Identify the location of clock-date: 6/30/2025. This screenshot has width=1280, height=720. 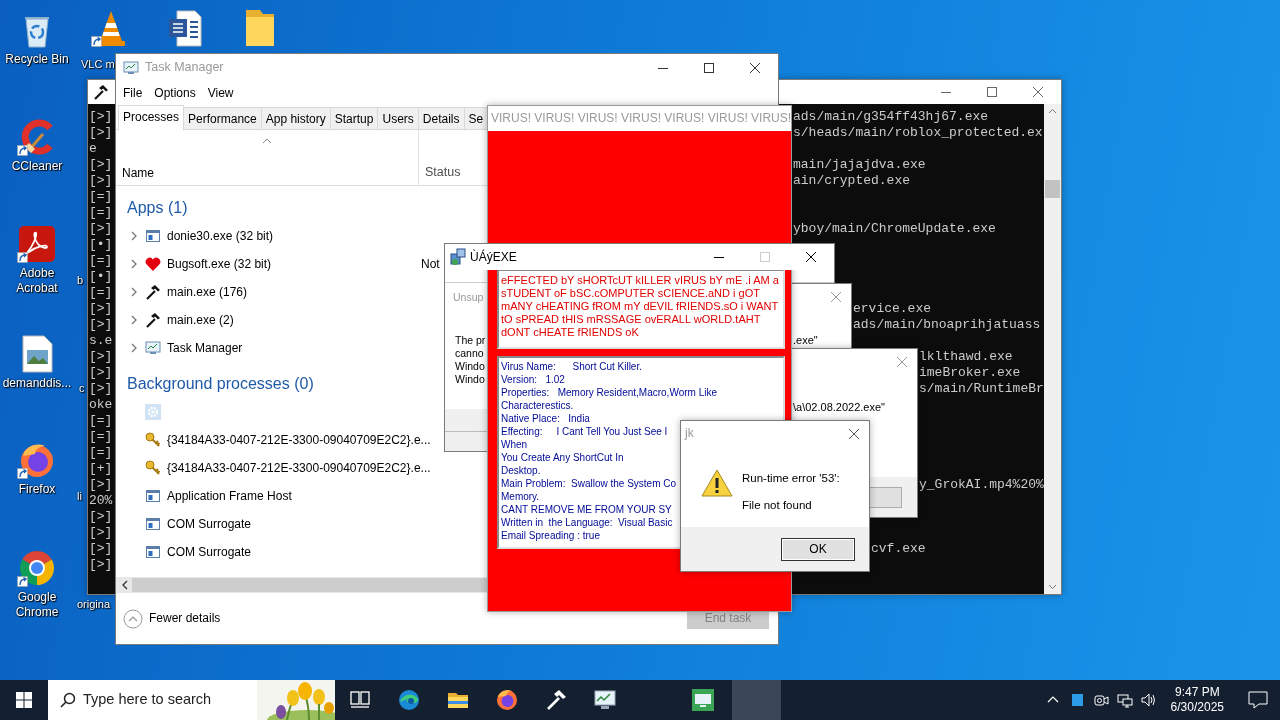
(1197, 707).